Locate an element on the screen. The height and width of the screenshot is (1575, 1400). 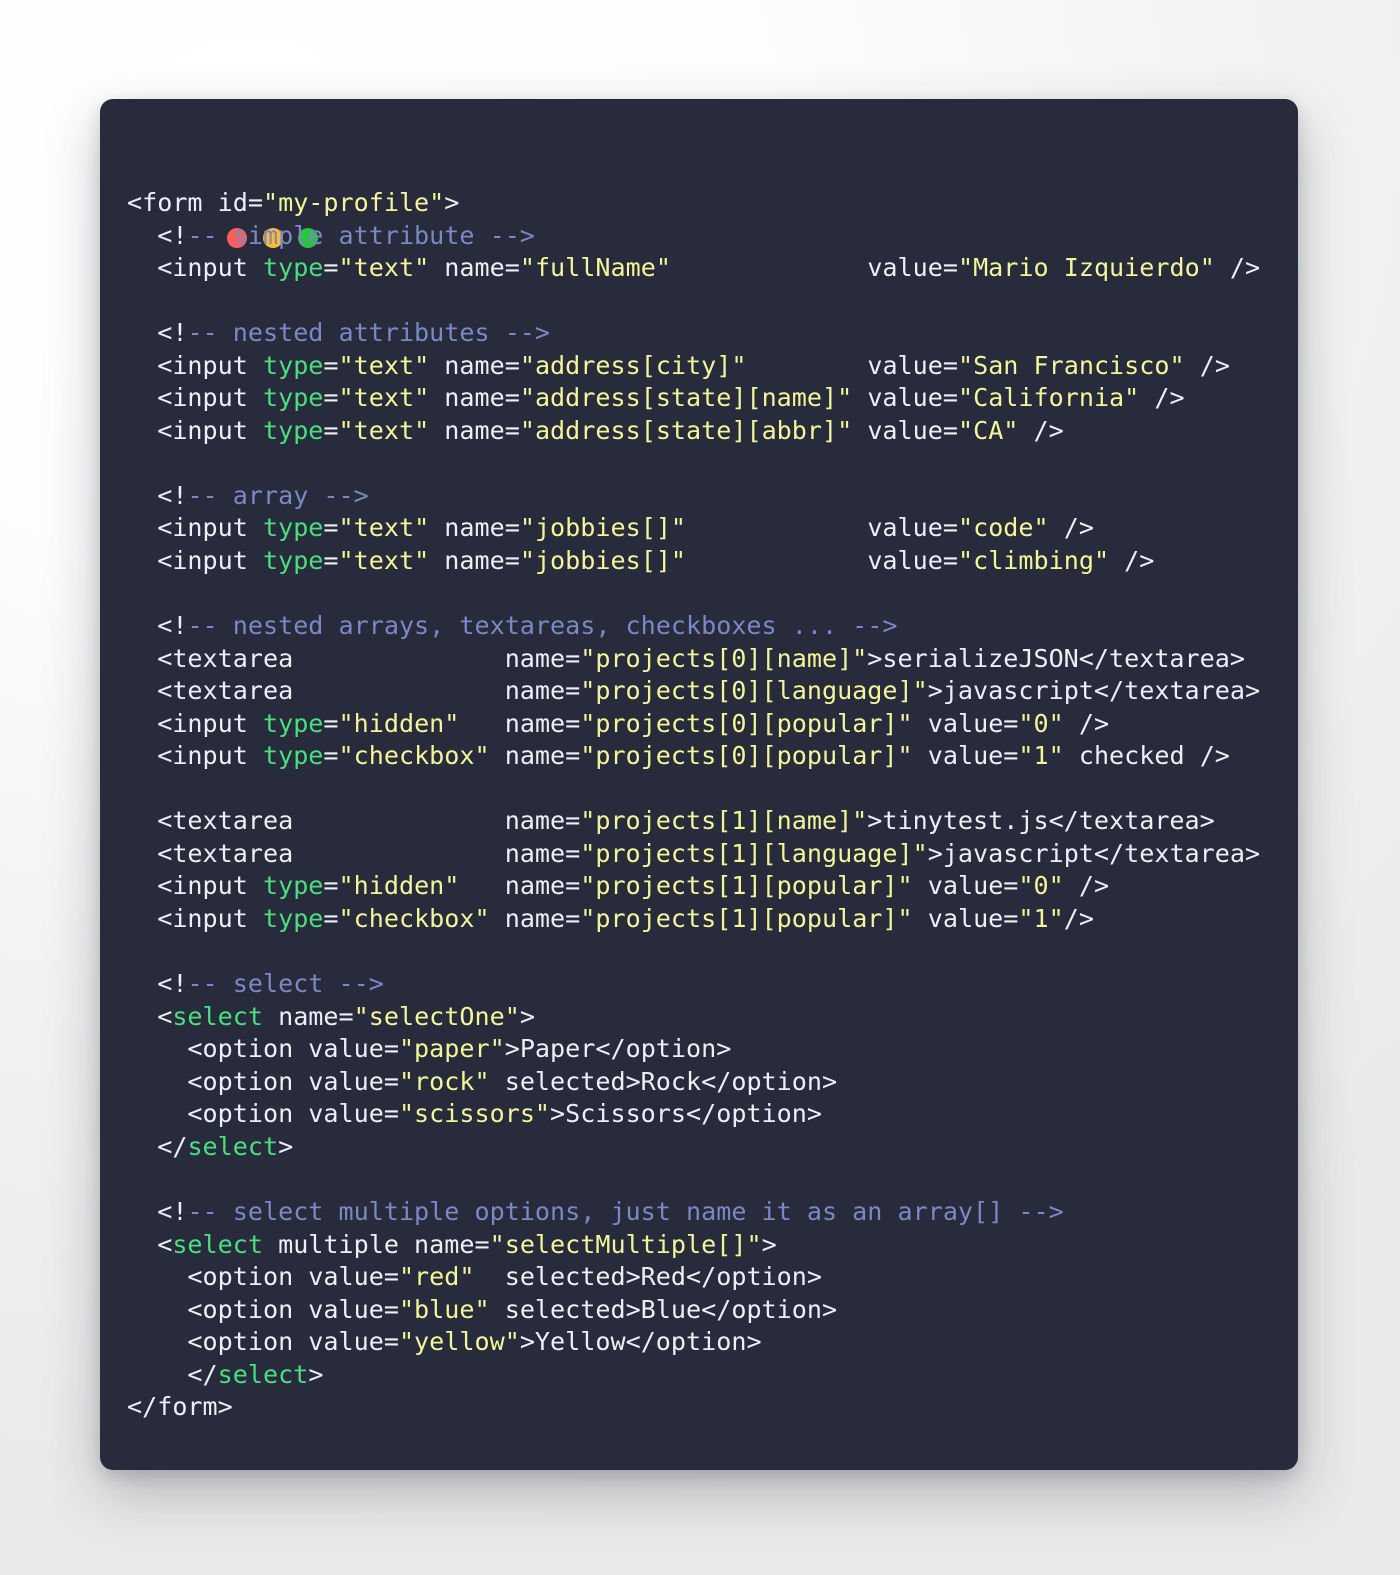
code-token-str: "address[state][abbr]" is located at coordinates (686, 430).